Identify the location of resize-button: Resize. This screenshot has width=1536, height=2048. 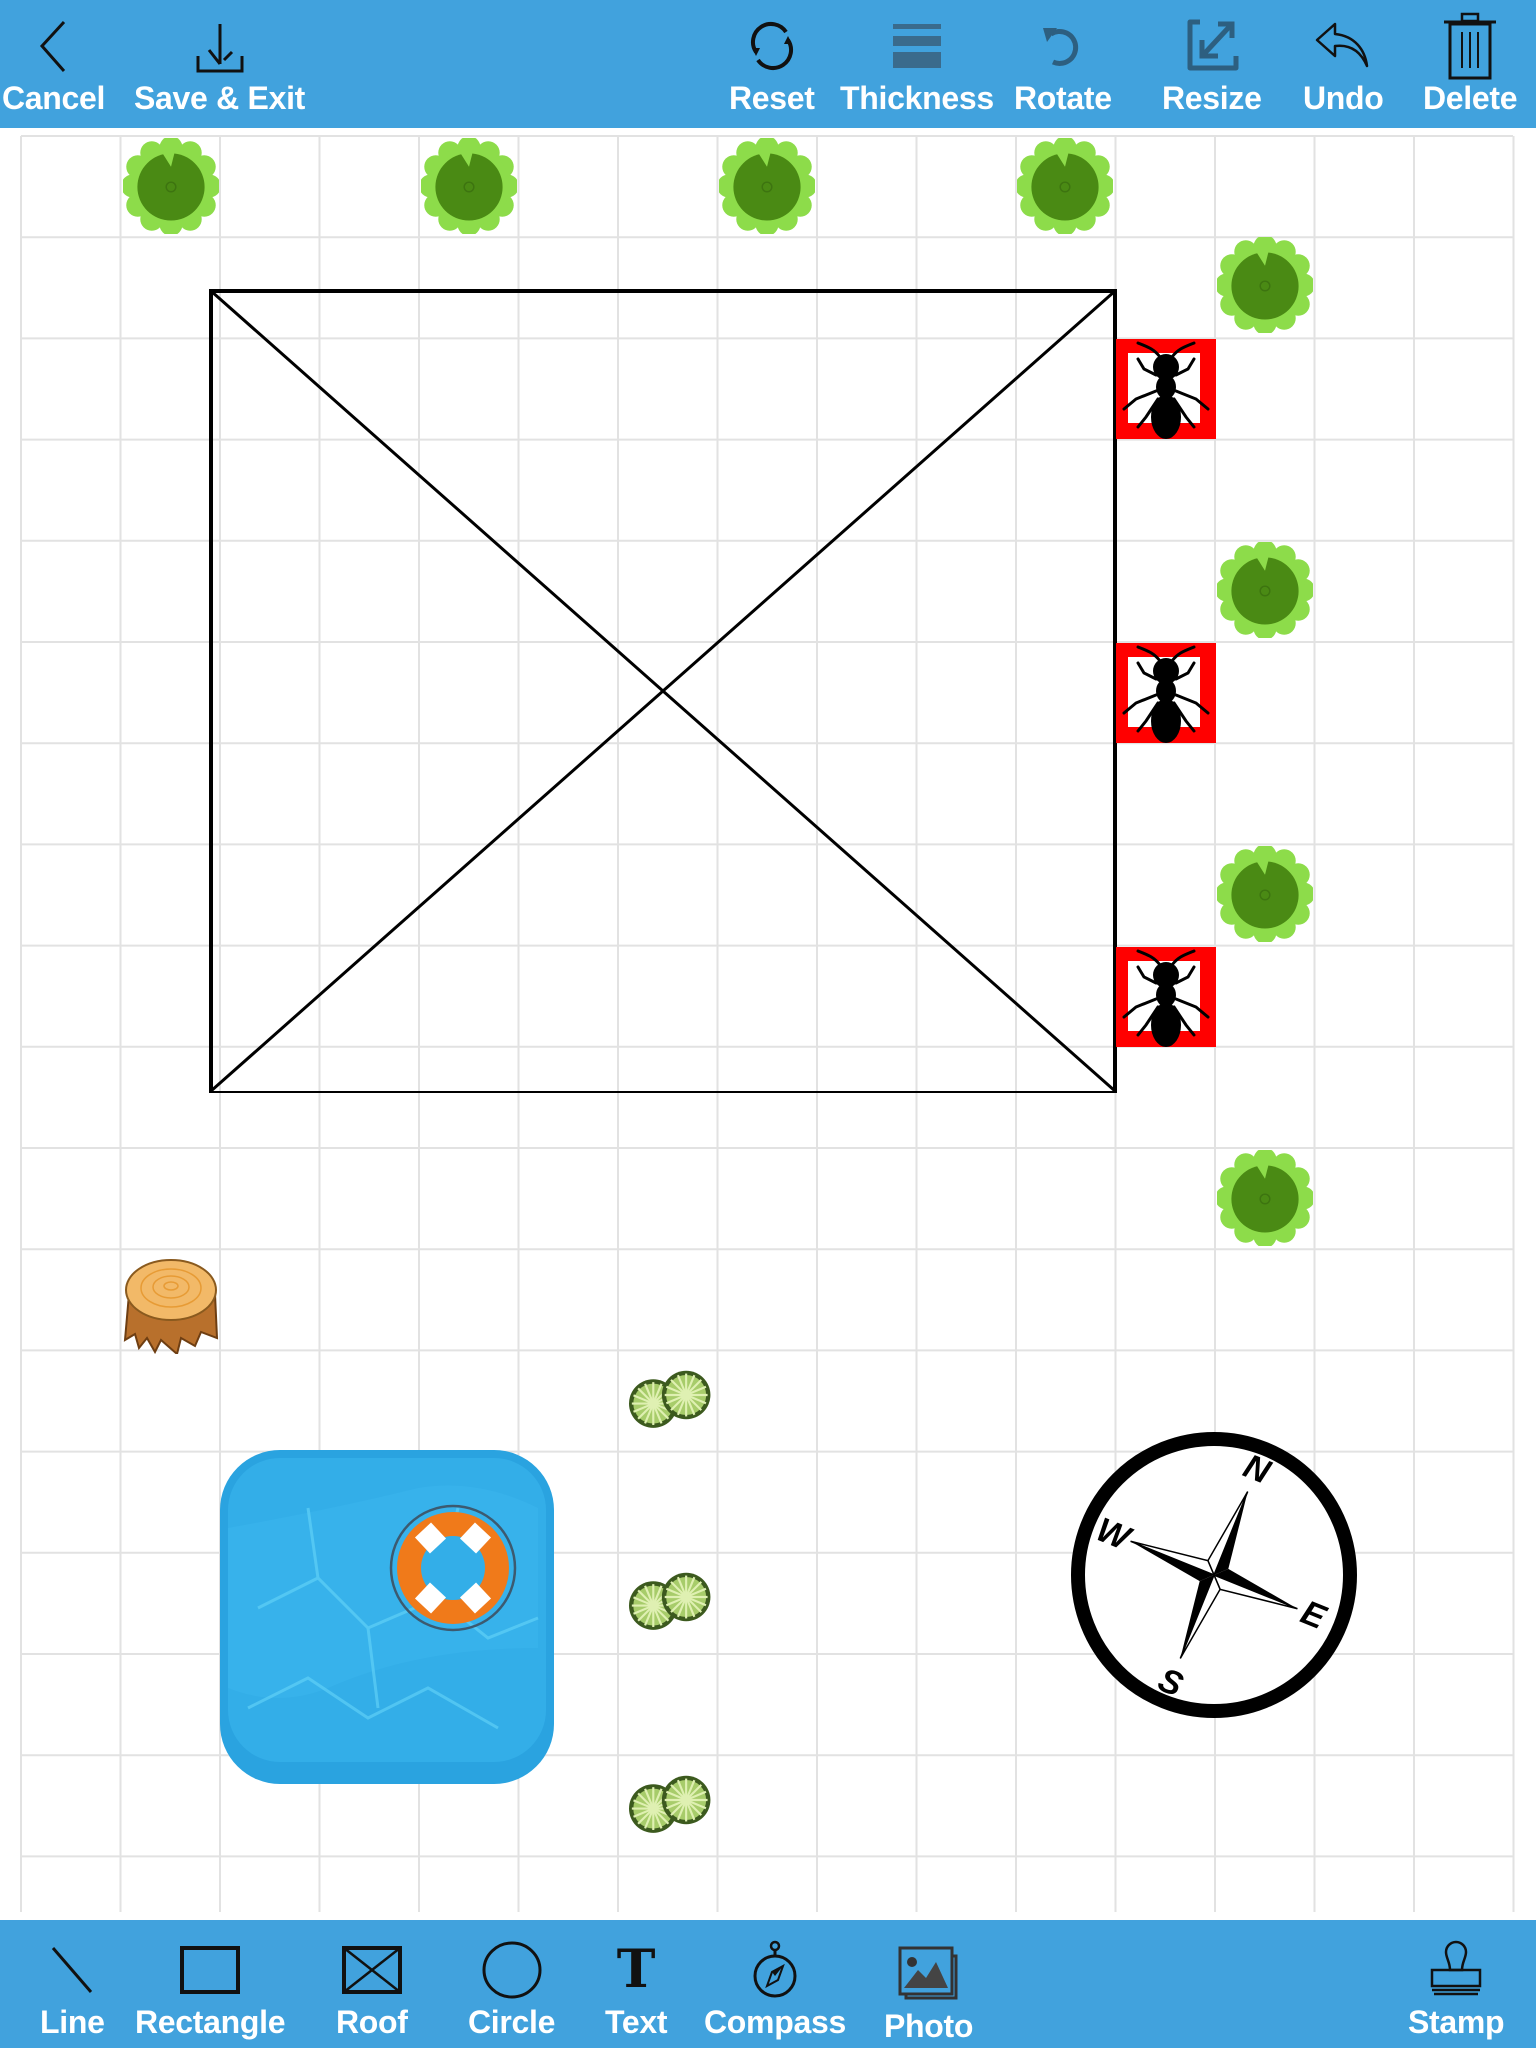
(1212, 64).